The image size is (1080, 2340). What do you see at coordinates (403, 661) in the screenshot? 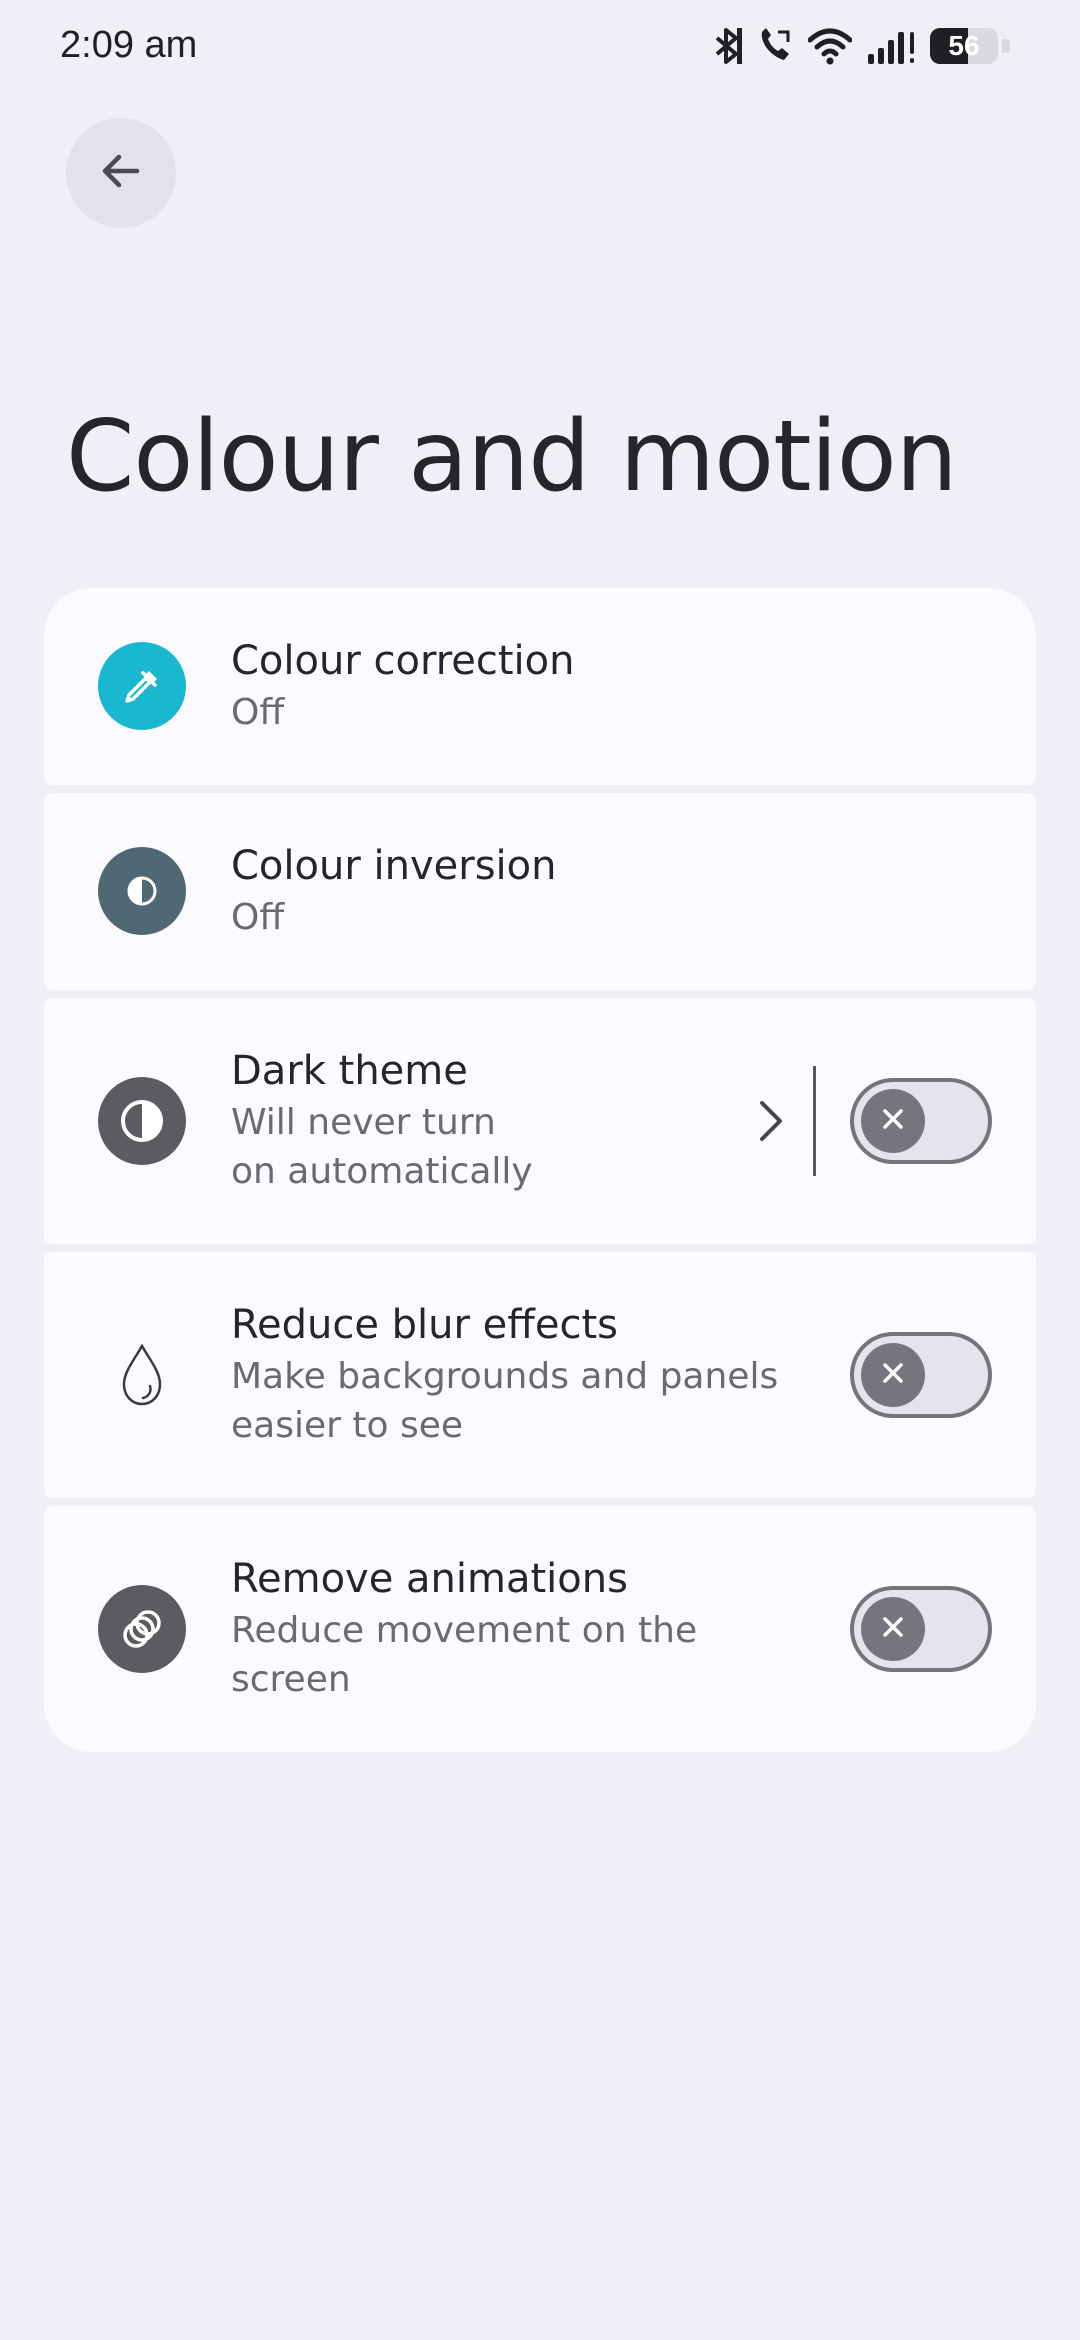
I see `setting-title: Colour correction` at bounding box center [403, 661].